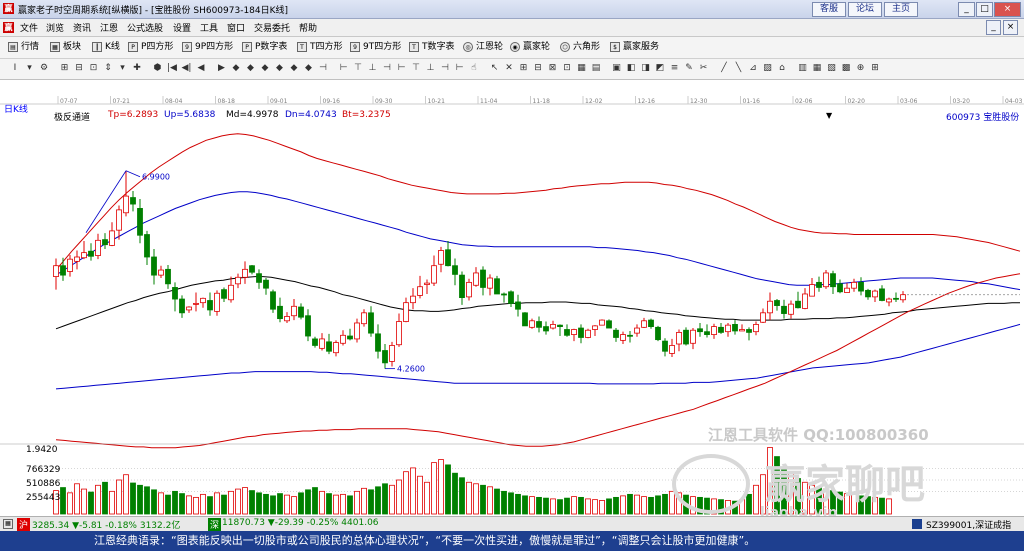 The height and width of the screenshot is (551, 1024). What do you see at coordinates (875, 68) in the screenshot?
I see `tool-button-56-icon: ⊞` at bounding box center [875, 68].